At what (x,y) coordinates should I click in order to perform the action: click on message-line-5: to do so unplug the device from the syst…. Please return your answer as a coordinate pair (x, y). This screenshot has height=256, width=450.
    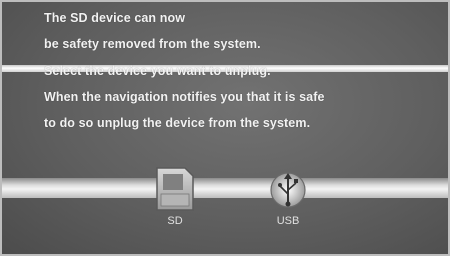
    Looking at the image, I should click on (177, 123).